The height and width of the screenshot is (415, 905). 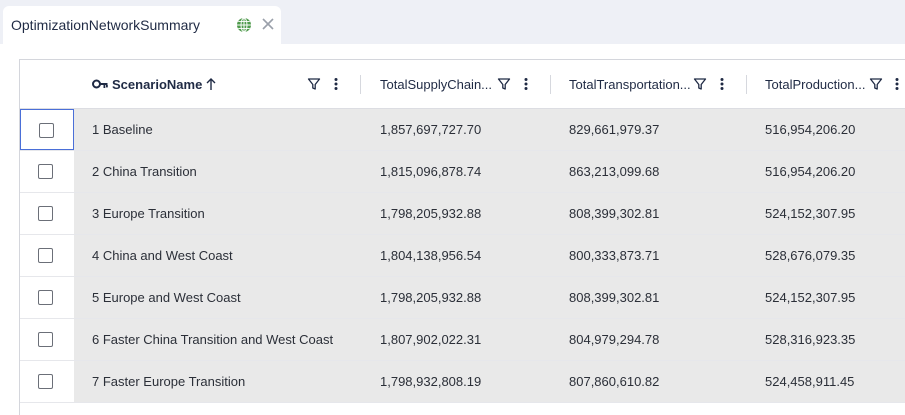 I want to click on sort-ascending-icon, so click(x=211, y=84).